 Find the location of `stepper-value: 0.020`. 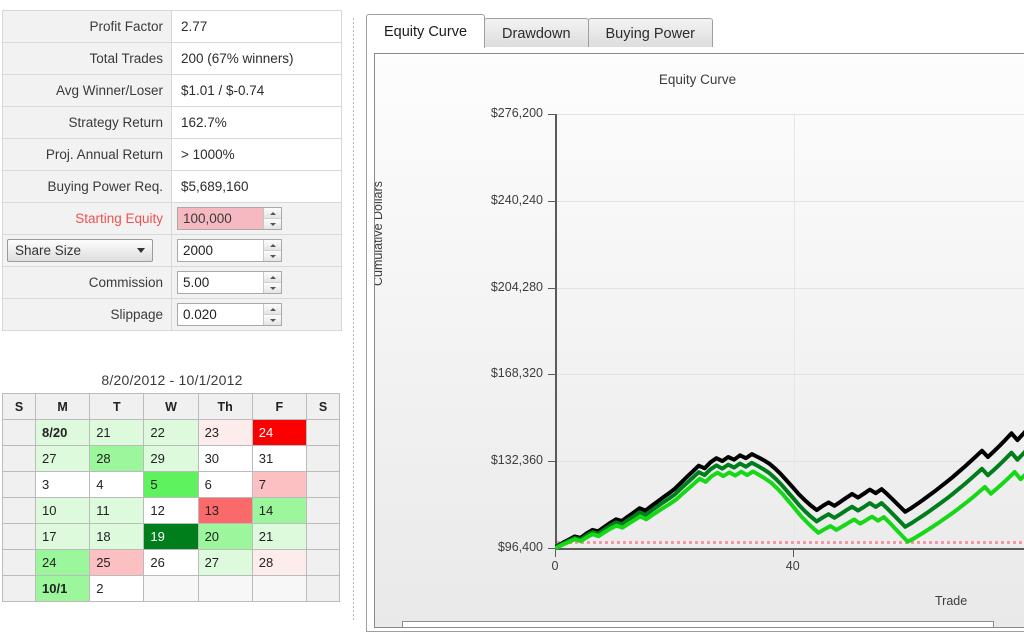

stepper-value: 0.020 is located at coordinates (220, 314).